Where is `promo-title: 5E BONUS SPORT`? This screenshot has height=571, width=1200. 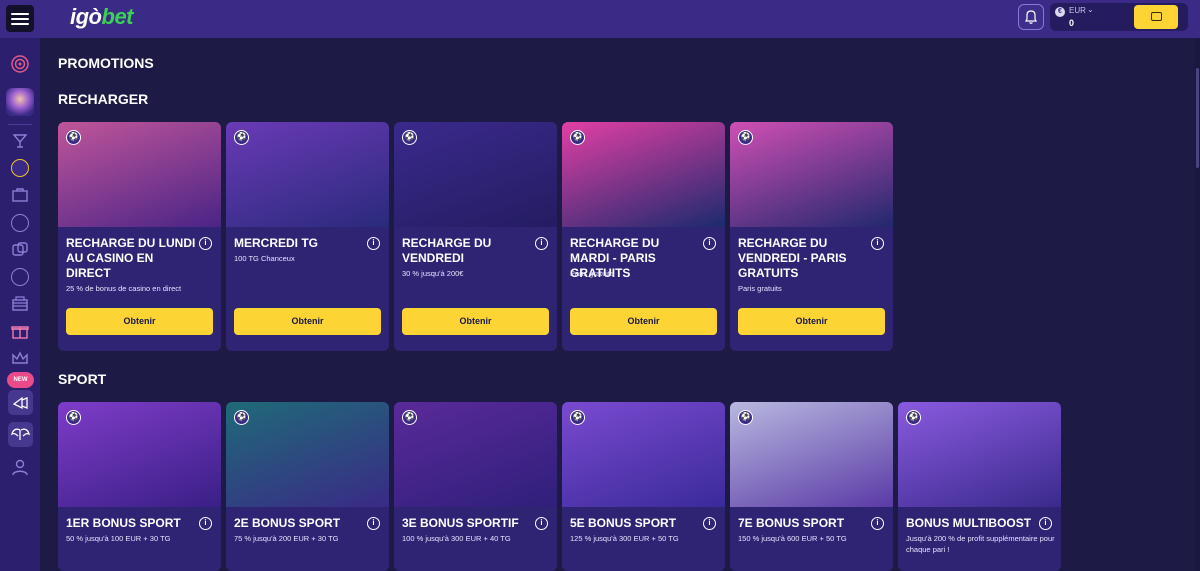 promo-title: 5E BONUS SPORT is located at coordinates (623, 523).